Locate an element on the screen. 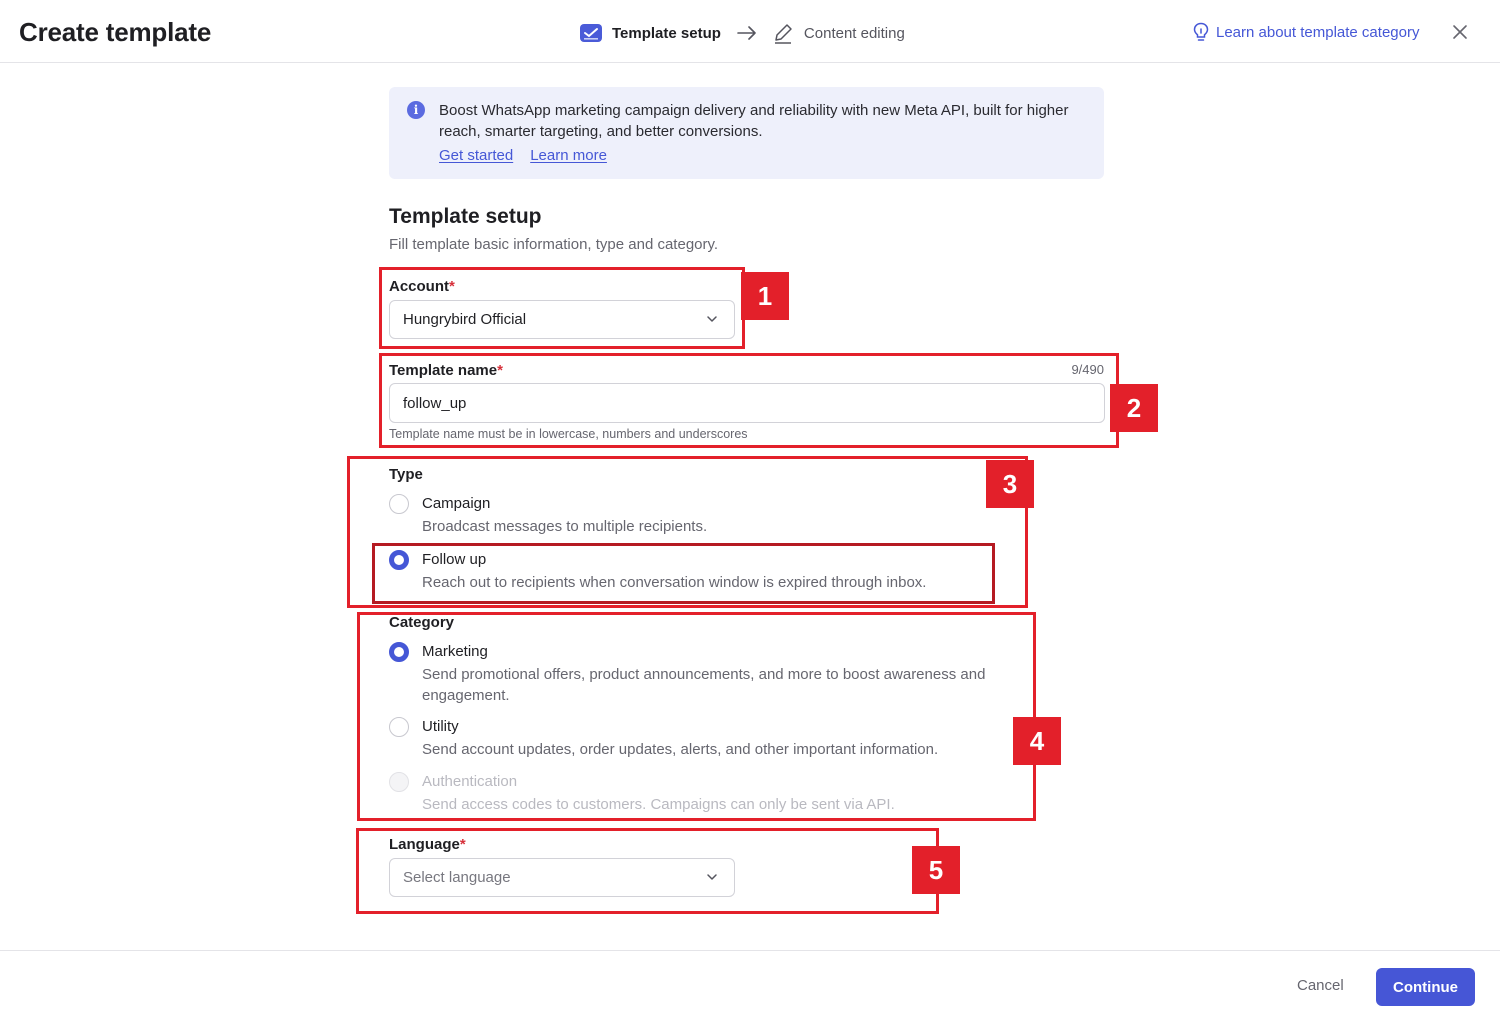 This screenshot has height=1021, width=1500. marketing-radio is located at coordinates (399, 652).